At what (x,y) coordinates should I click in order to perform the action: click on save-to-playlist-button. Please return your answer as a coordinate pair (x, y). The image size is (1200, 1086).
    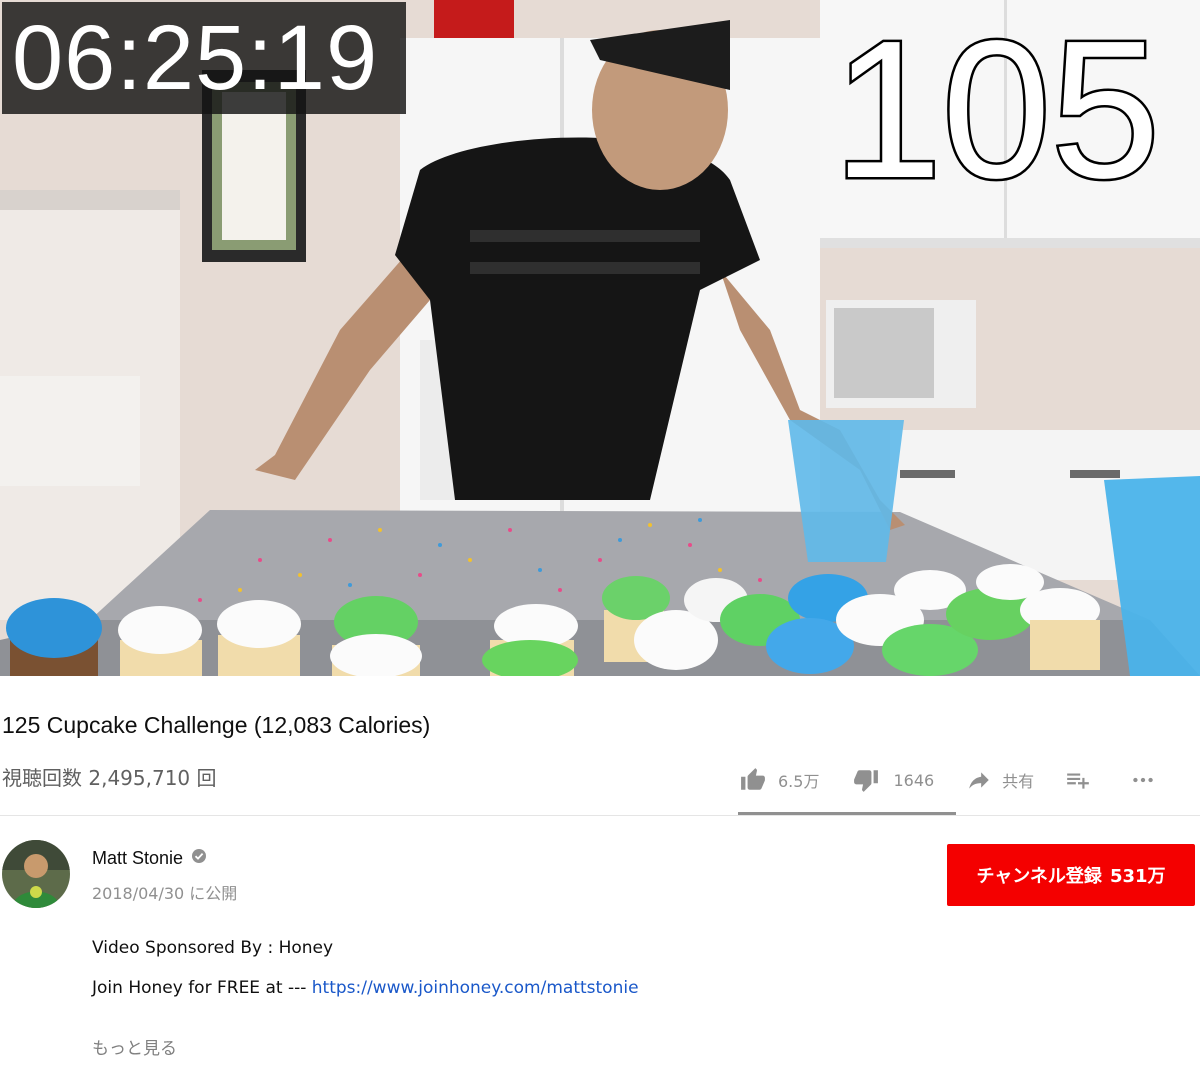
    Looking at the image, I should click on (1078, 780).